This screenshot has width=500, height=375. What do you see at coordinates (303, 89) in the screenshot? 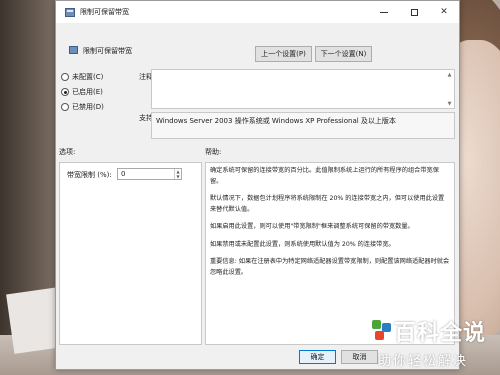
I see `comment-textarea: ▲ ▼` at bounding box center [303, 89].